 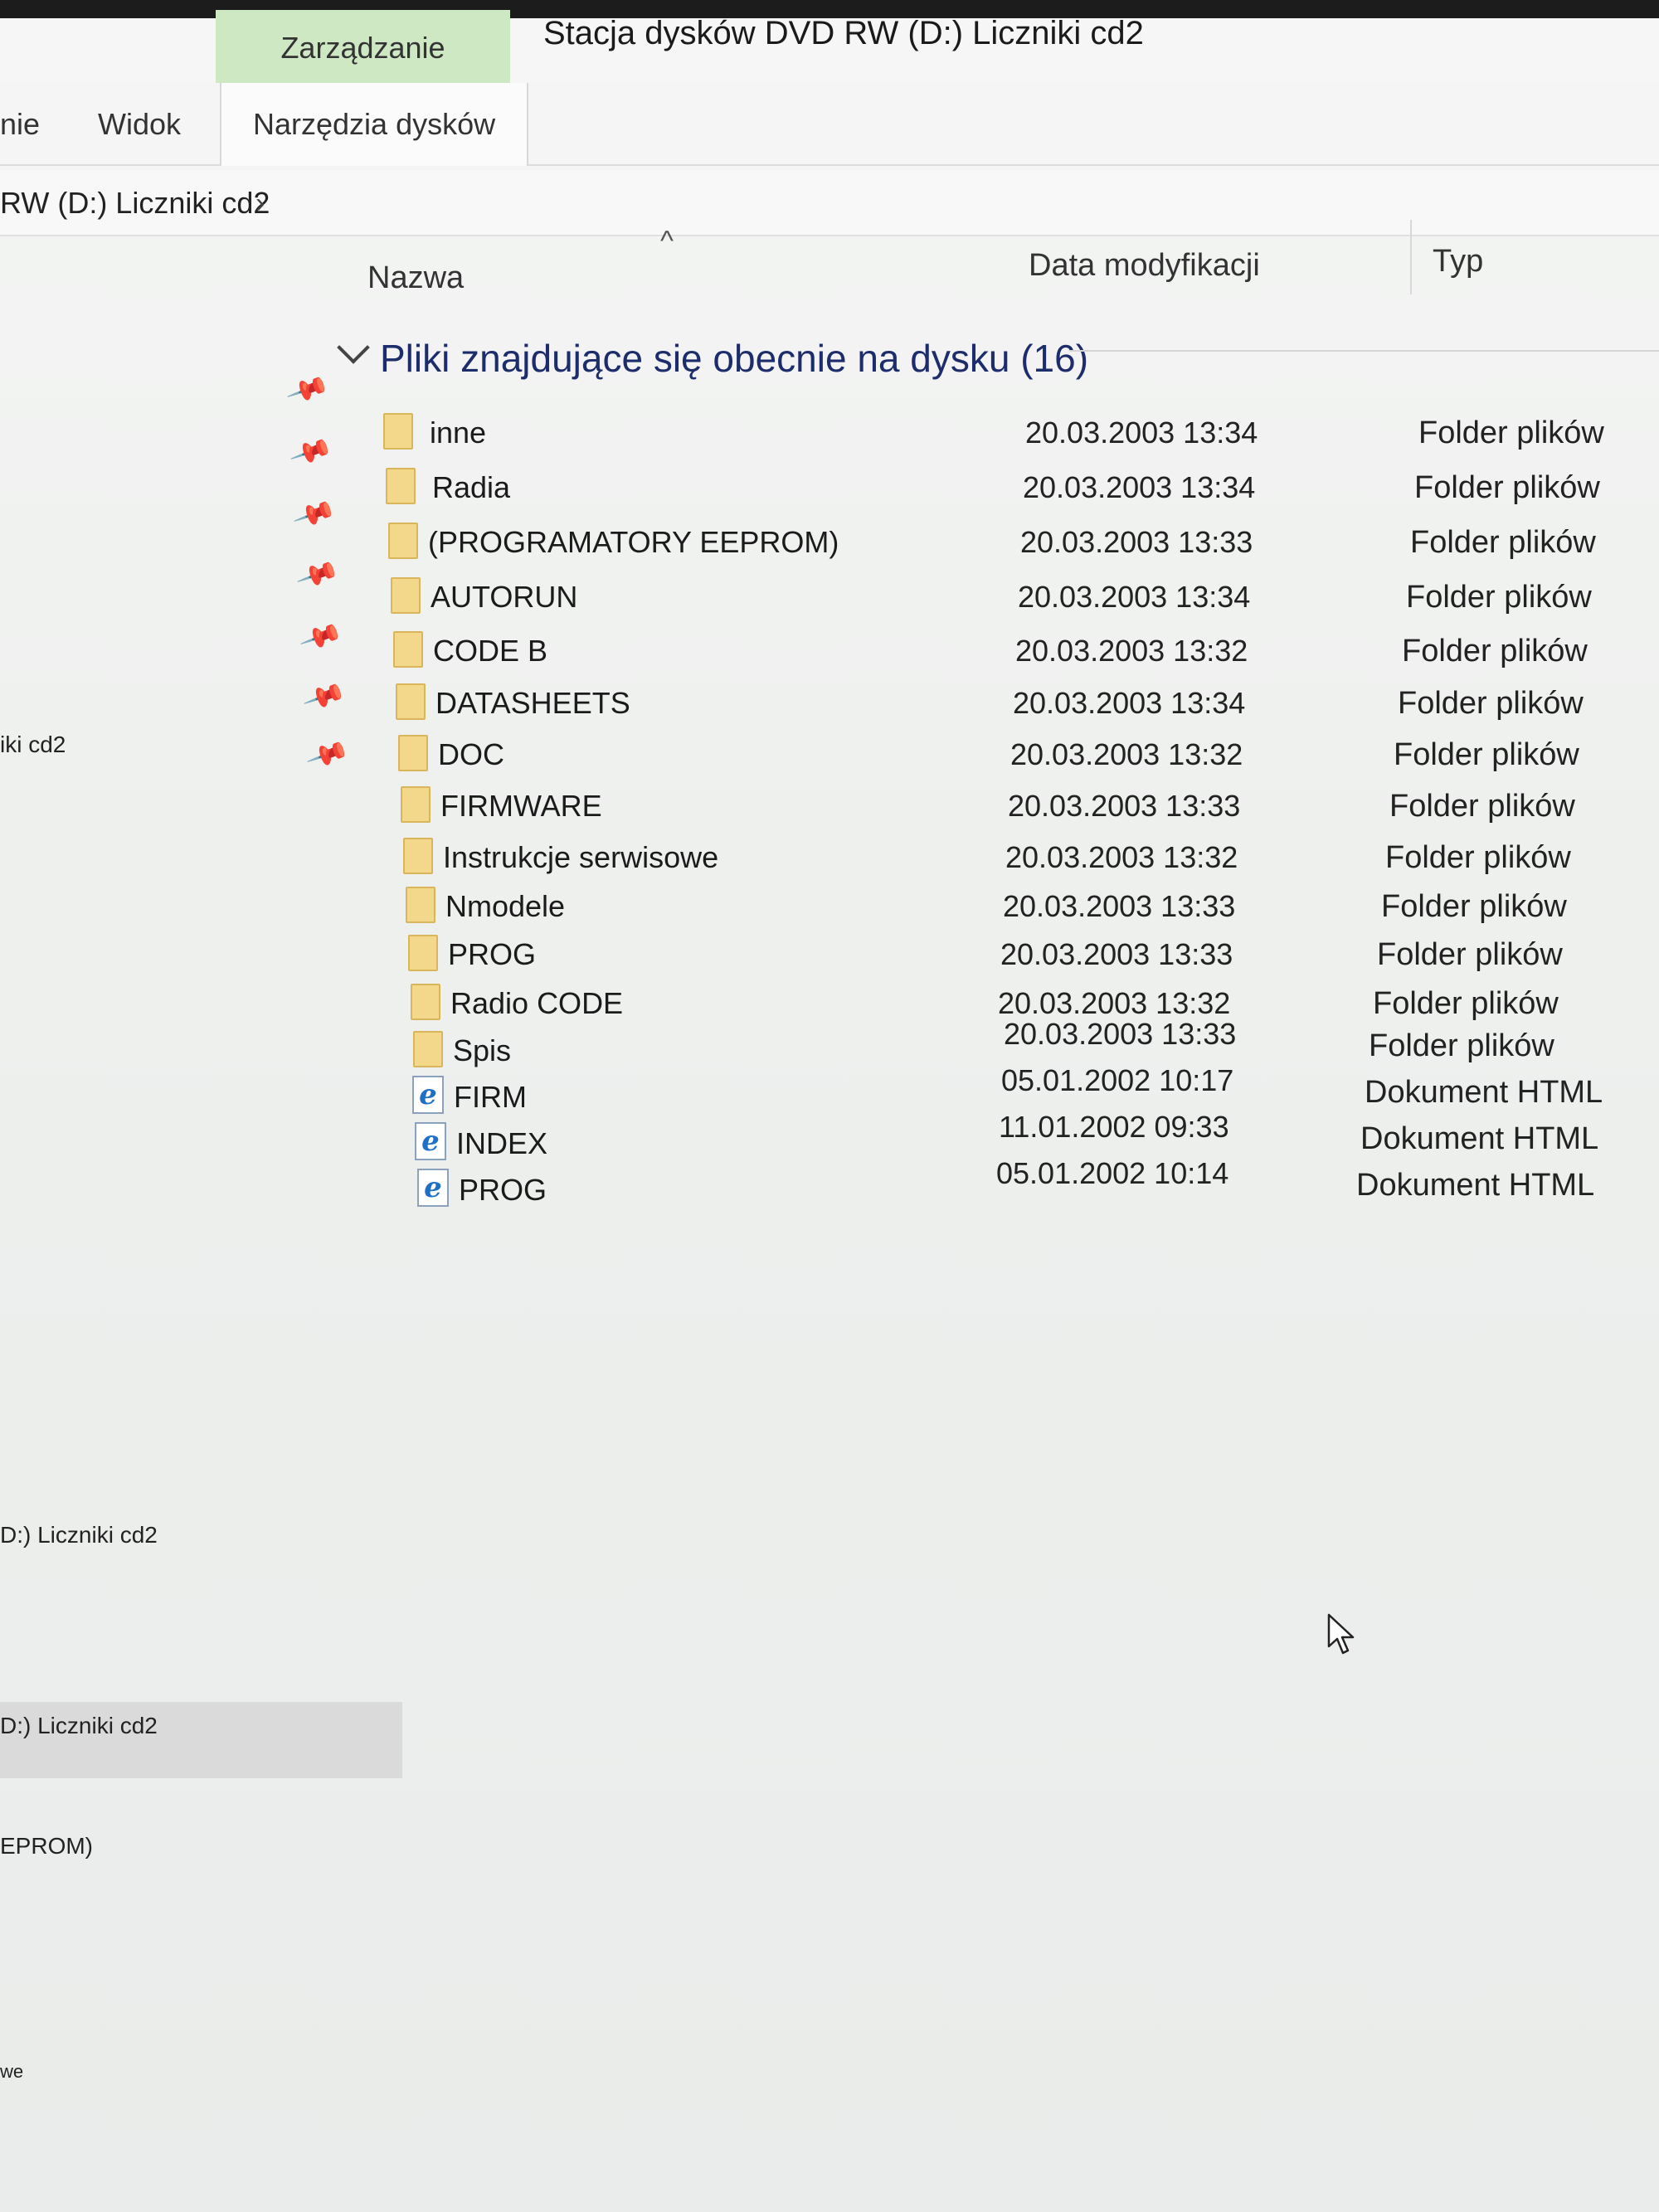 I want to click on tab-drive-tools: Narzędzia dysków, so click(x=374, y=124).